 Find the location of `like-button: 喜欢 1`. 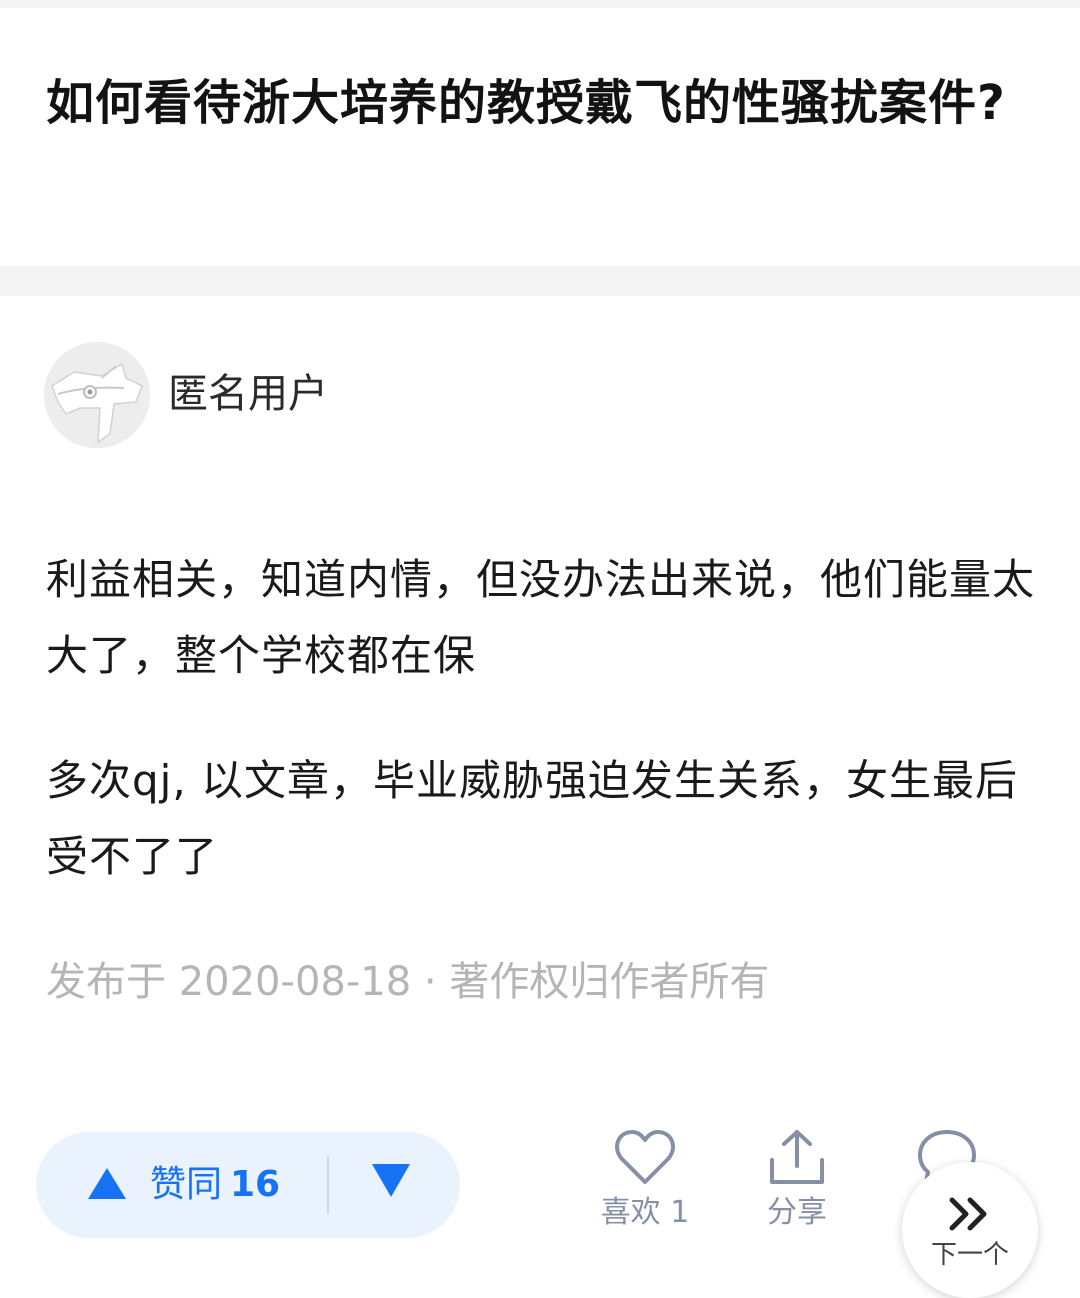

like-button: 喜欢 1 is located at coordinates (645, 1188).